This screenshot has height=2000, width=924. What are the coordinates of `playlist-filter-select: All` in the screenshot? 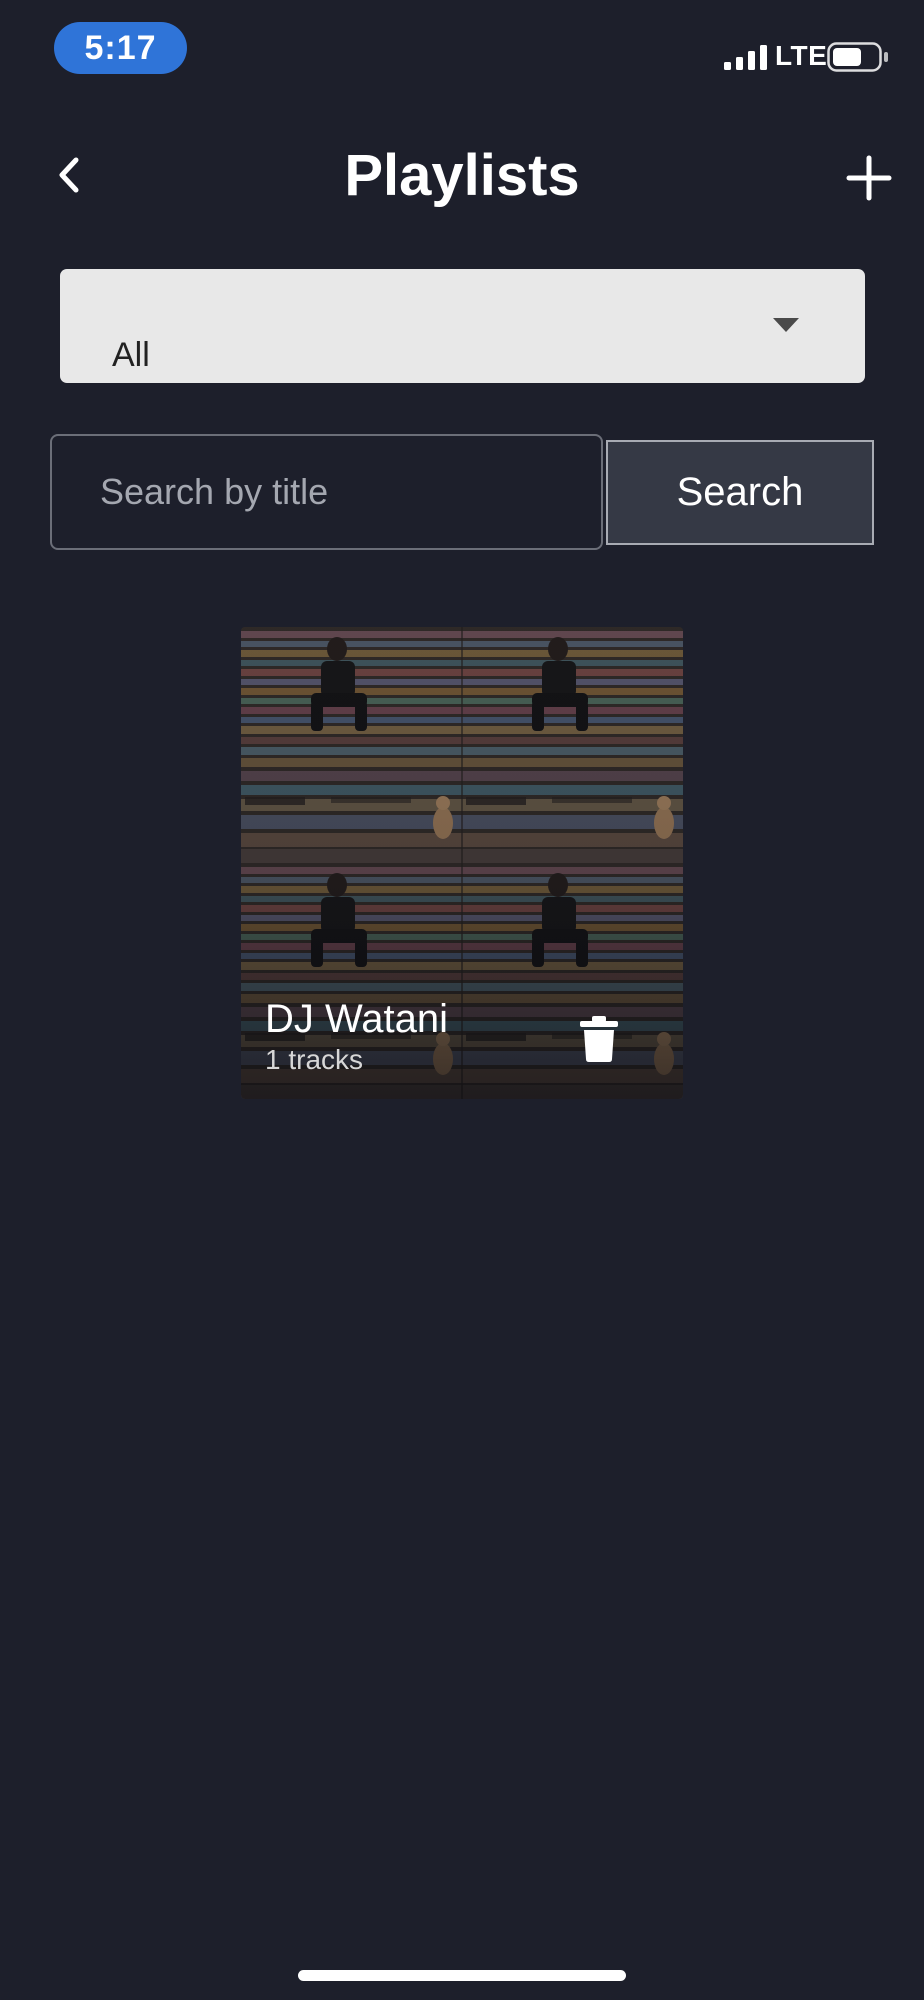 It's located at (462, 326).